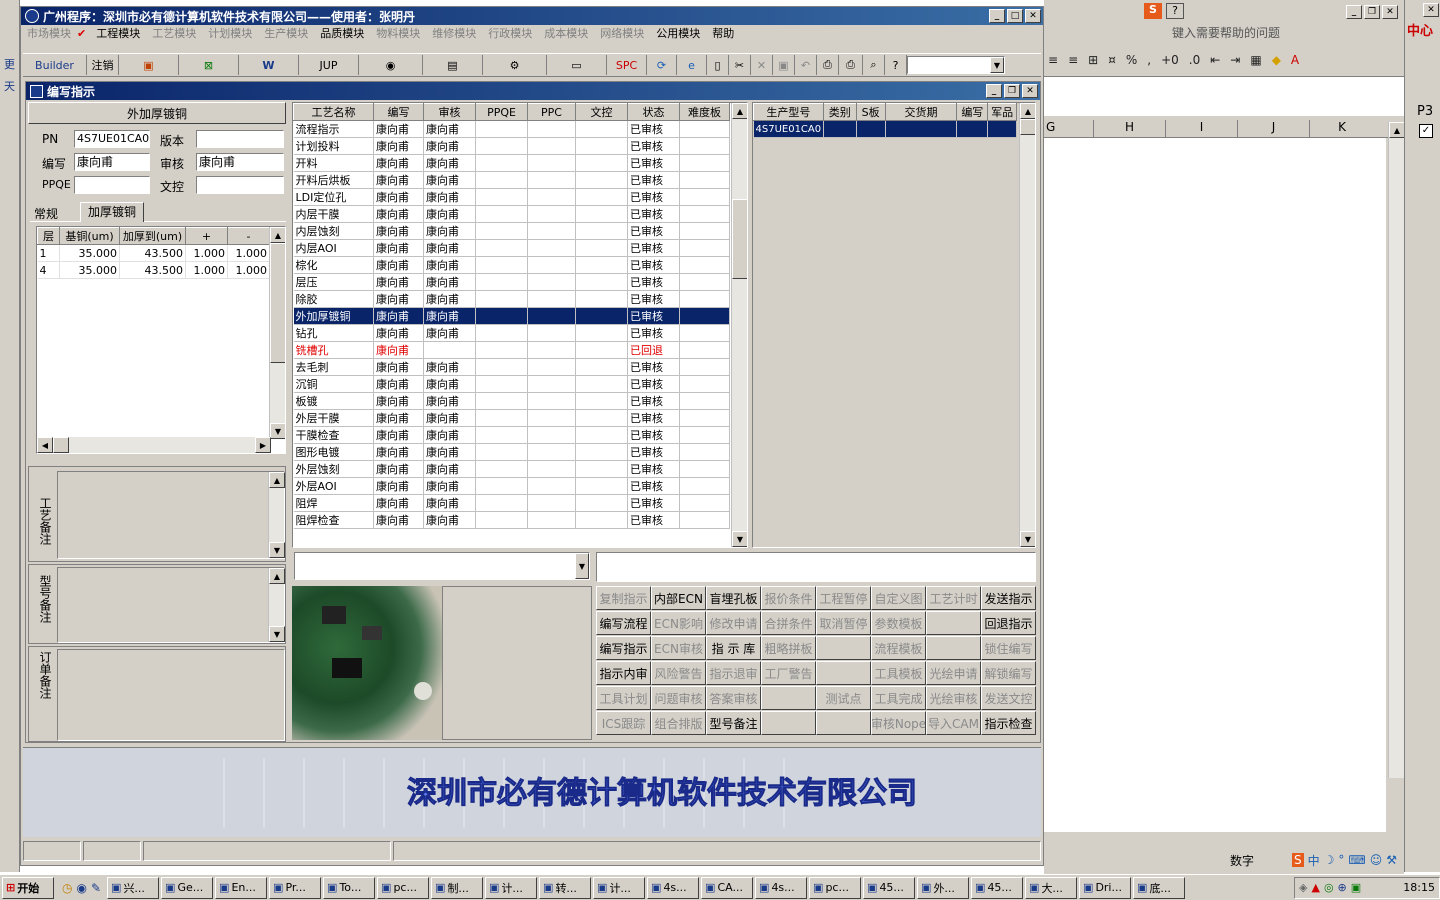  Describe the element at coordinates (511, 384) in the screenshot. I see `process-row: 沉铜 康向甫 康向甫 已审核` at that location.